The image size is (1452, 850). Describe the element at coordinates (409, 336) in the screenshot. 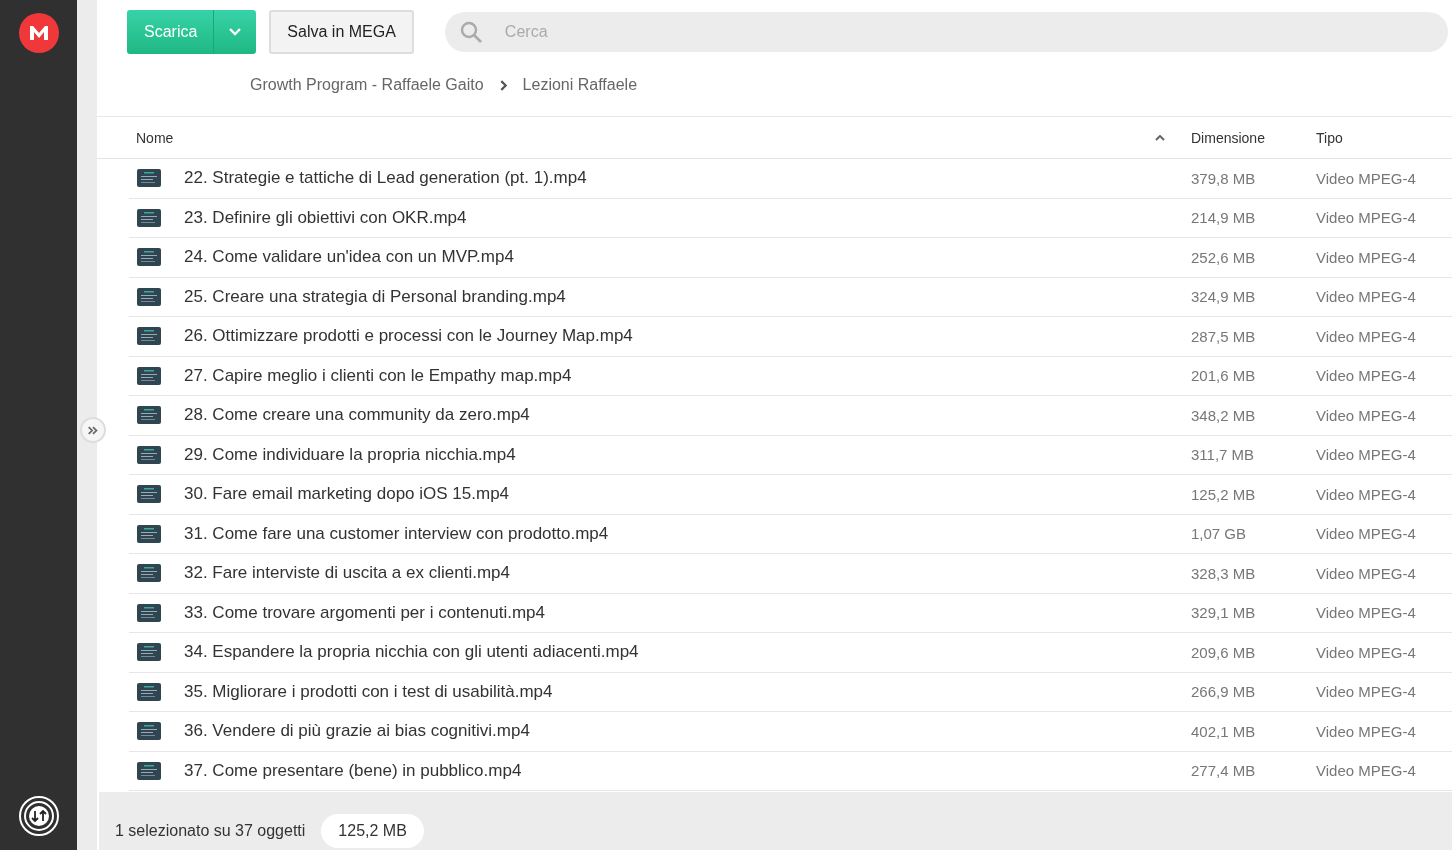

I see `file-name: 26. Ottimizzare prodotti e processi con le Journey Map.mp4` at that location.